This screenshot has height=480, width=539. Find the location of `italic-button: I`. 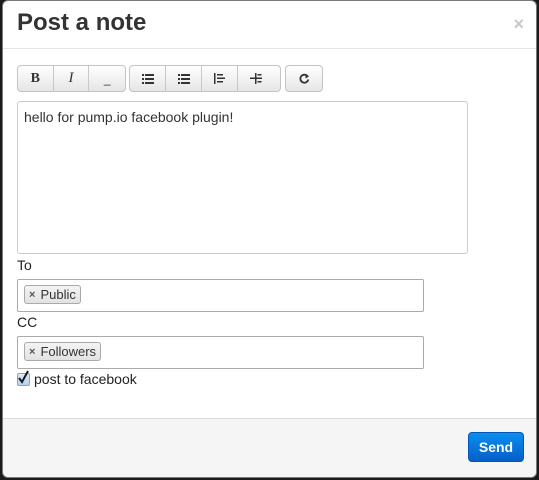

italic-button: I is located at coordinates (72, 78).